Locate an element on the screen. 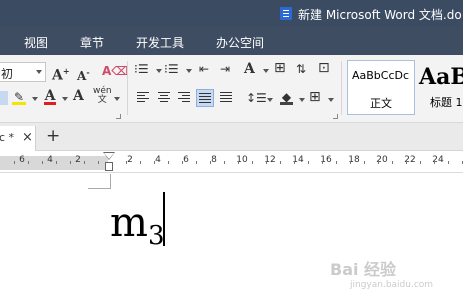 The width and height of the screenshot is (463, 299). menu-tab-view: 视图 is located at coordinates (36, 42).